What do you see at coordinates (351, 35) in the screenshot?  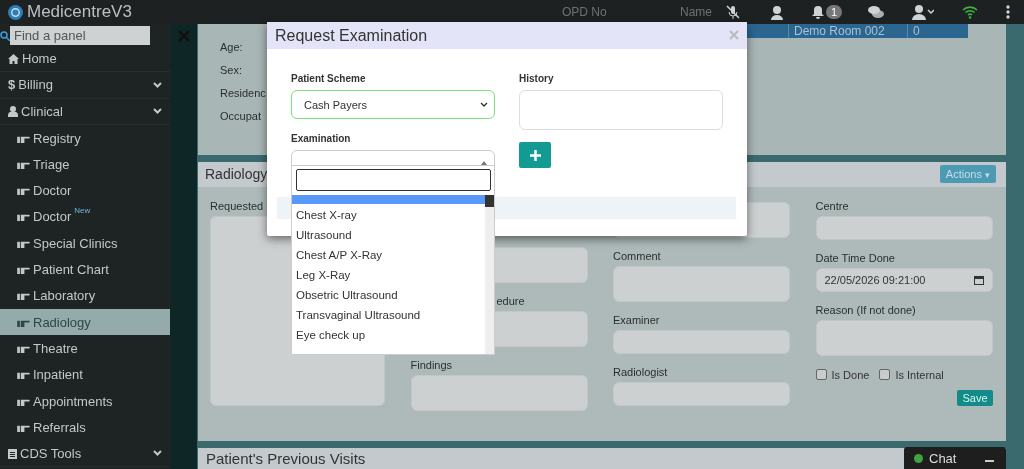 I see `dialog-title: Request Examination` at bounding box center [351, 35].